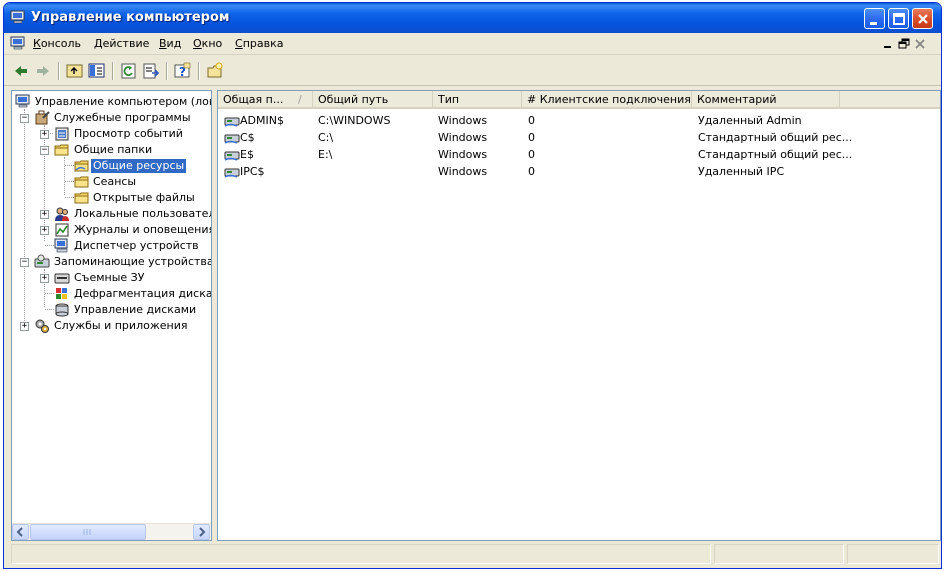 Image resolution: width=945 pixels, height=571 pixels. What do you see at coordinates (207, 43) in the screenshot?
I see `menu-window: Окно` at bounding box center [207, 43].